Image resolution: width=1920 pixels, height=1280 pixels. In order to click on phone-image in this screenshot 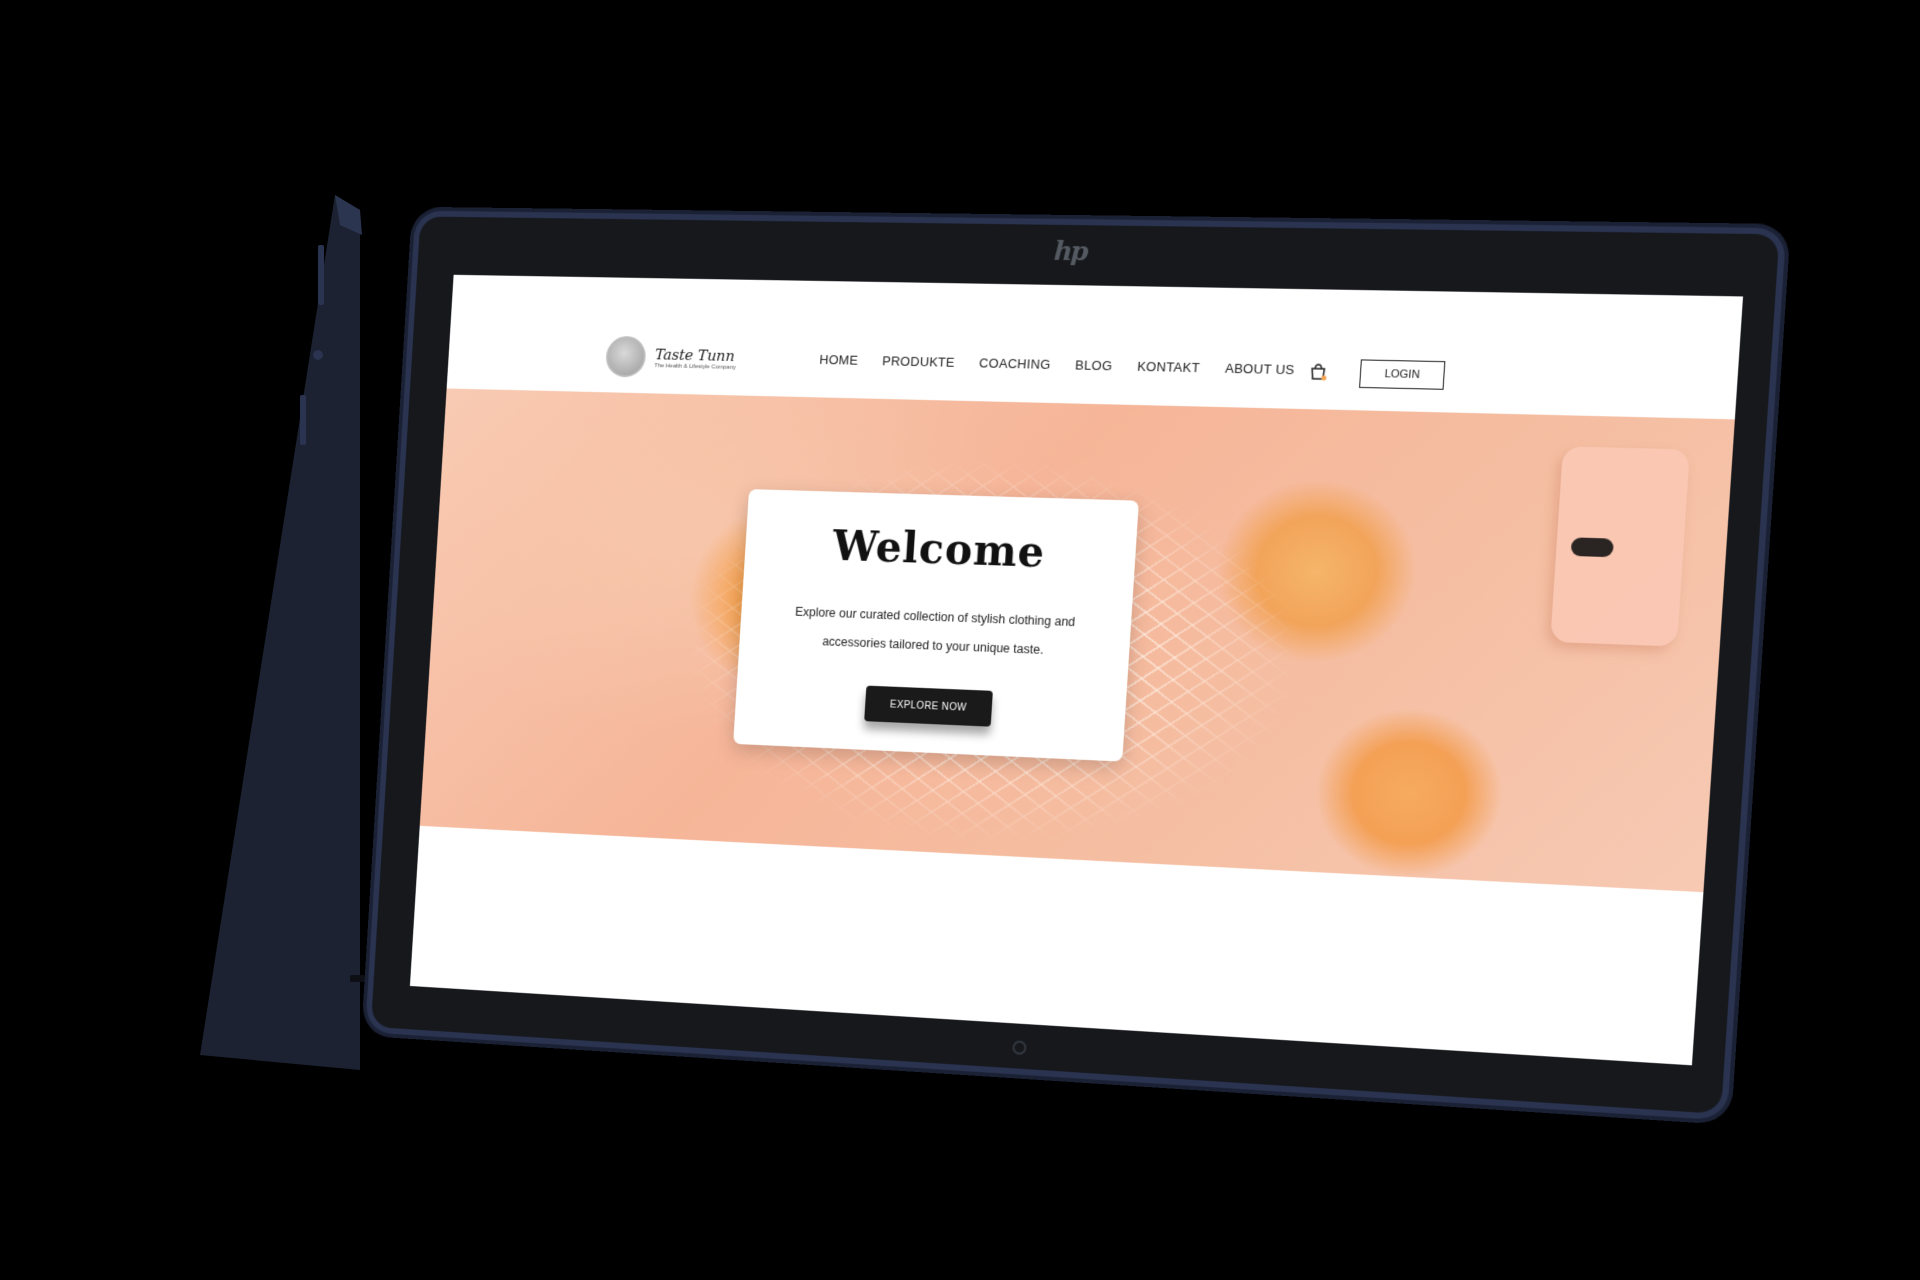, I will do `click(1620, 546)`.